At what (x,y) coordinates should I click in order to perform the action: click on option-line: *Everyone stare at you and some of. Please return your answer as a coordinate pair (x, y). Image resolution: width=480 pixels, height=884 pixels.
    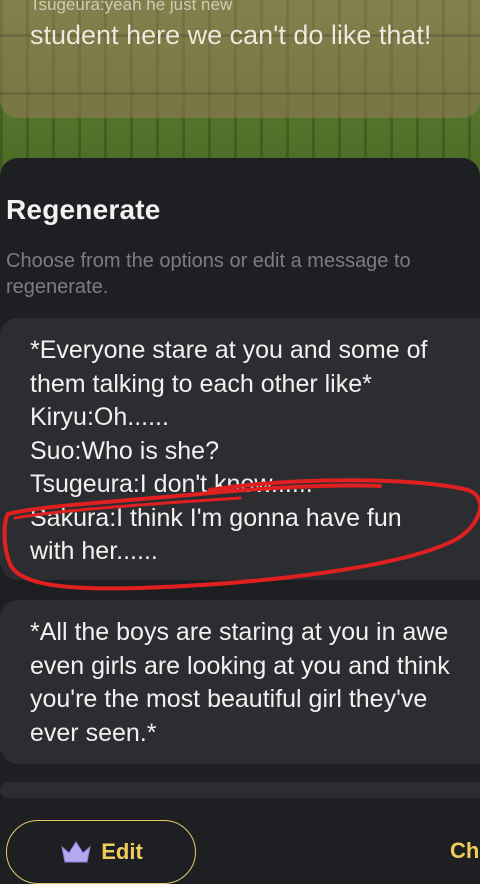
    Looking at the image, I should click on (229, 350).